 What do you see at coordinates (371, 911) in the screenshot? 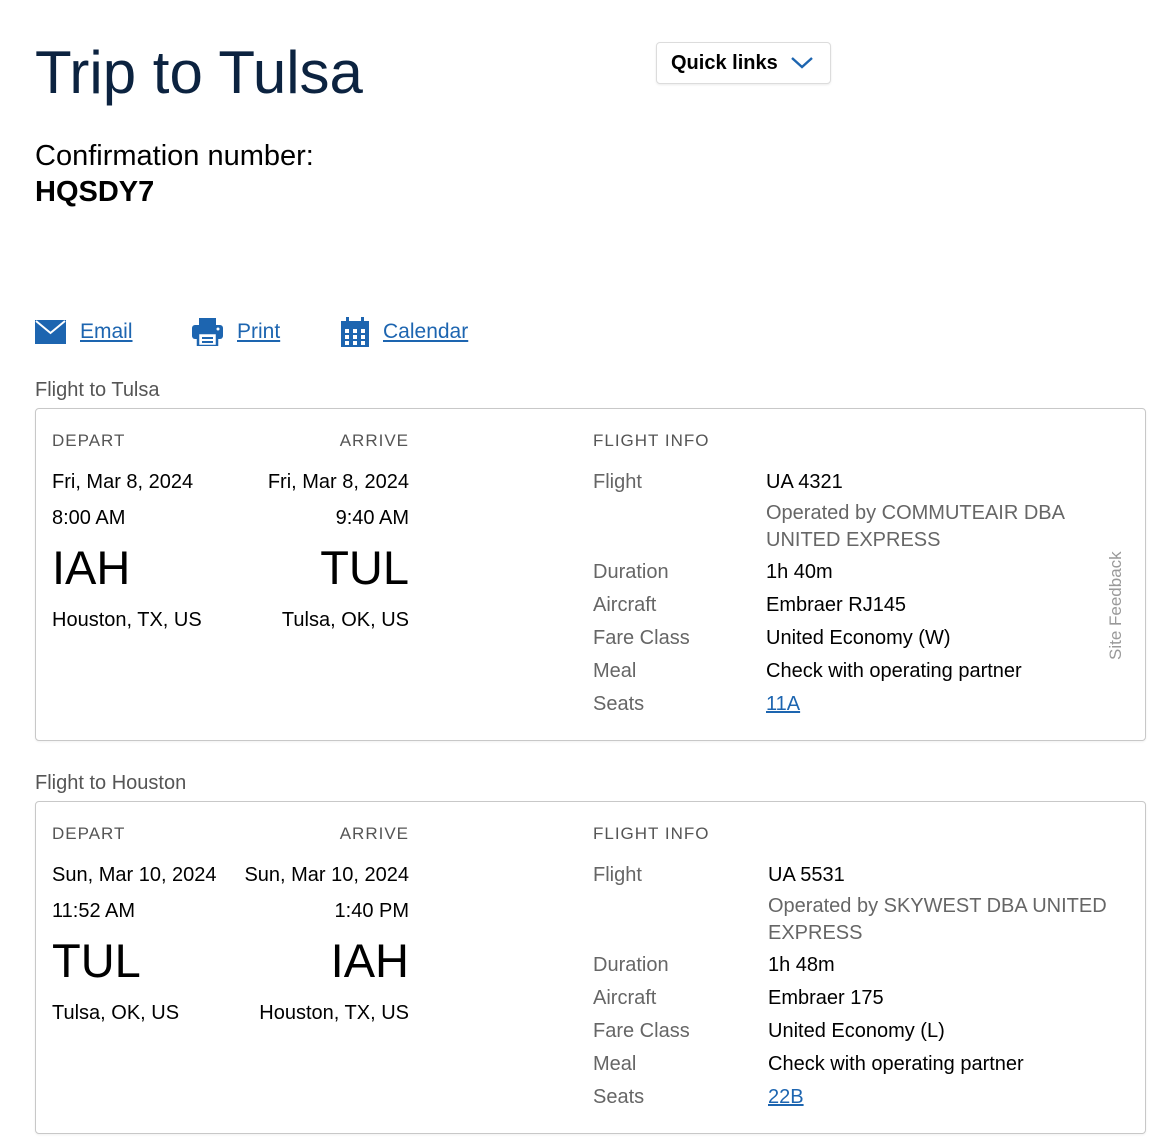
I see `arrive-time: 1:40 PM` at bounding box center [371, 911].